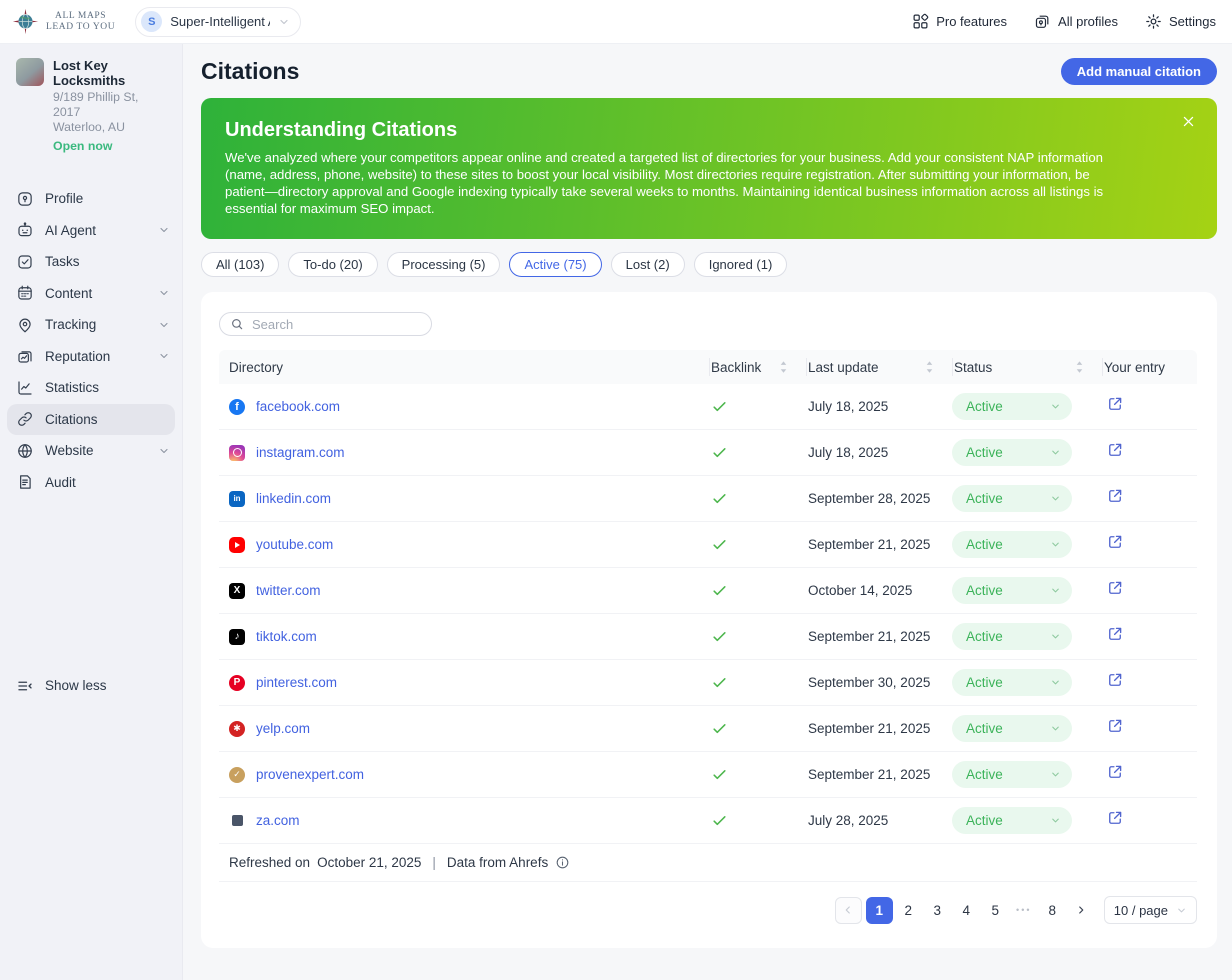 The image size is (1232, 980). I want to click on pagination-next-button, so click(1081, 910).